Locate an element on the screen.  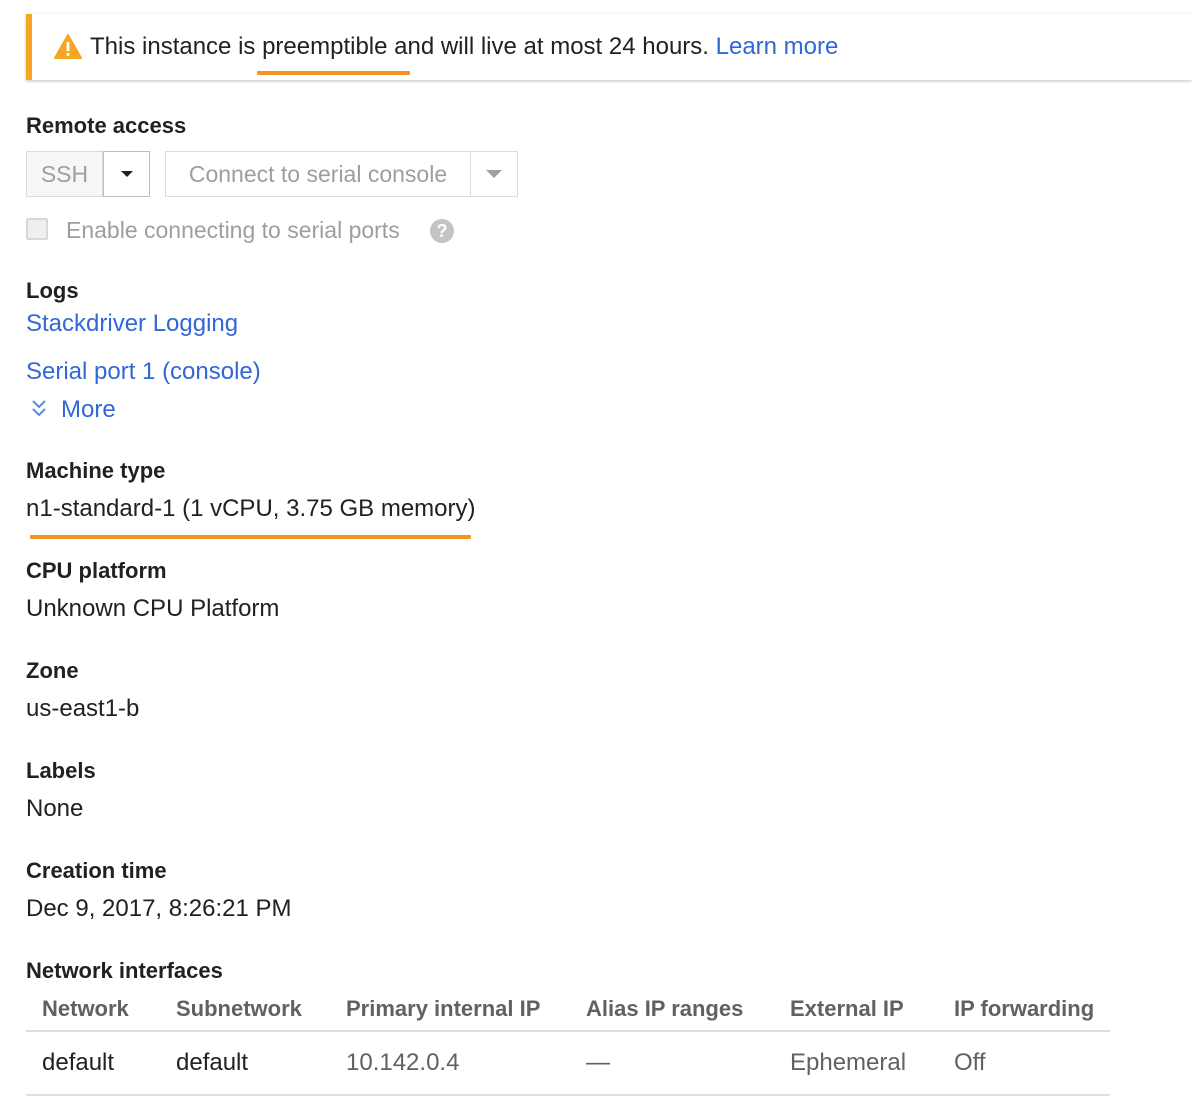
ssh-dropdown-button is located at coordinates (126, 174).